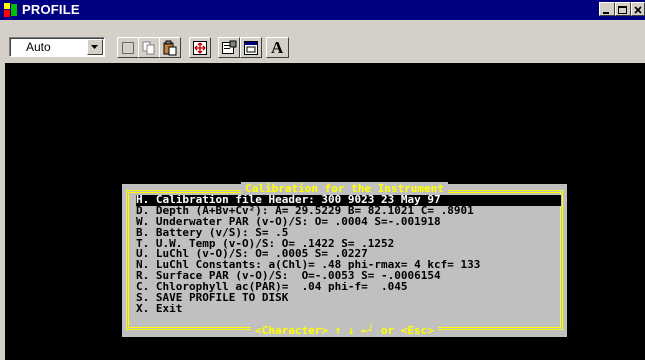 The width and height of the screenshot is (645, 360). I want to click on menu-item: C. Chlorophyll ac(PAR)= .04 phi-f= .045, so click(348, 287).